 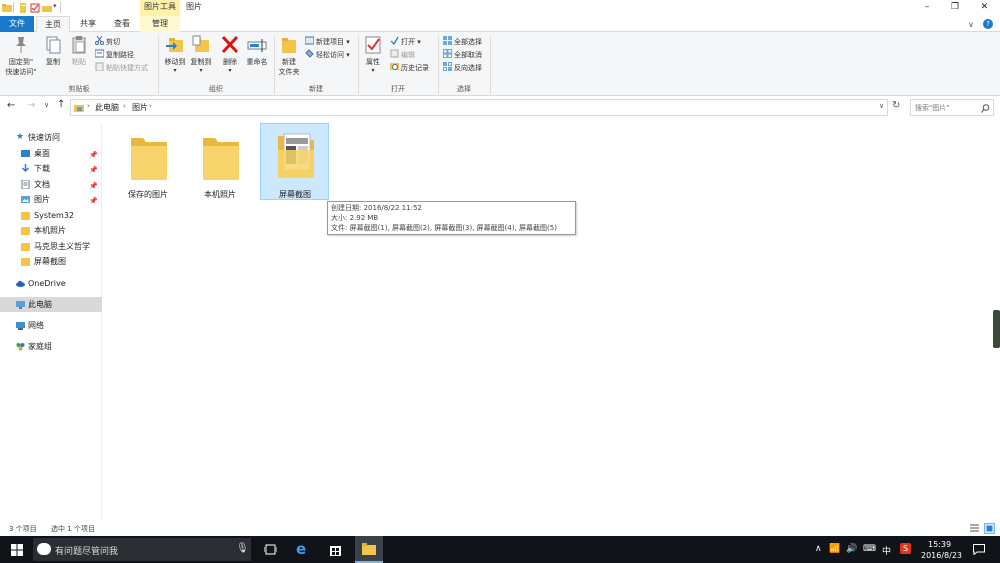 I want to click on folder-local-photos: 本机照片, so click(x=220, y=163).